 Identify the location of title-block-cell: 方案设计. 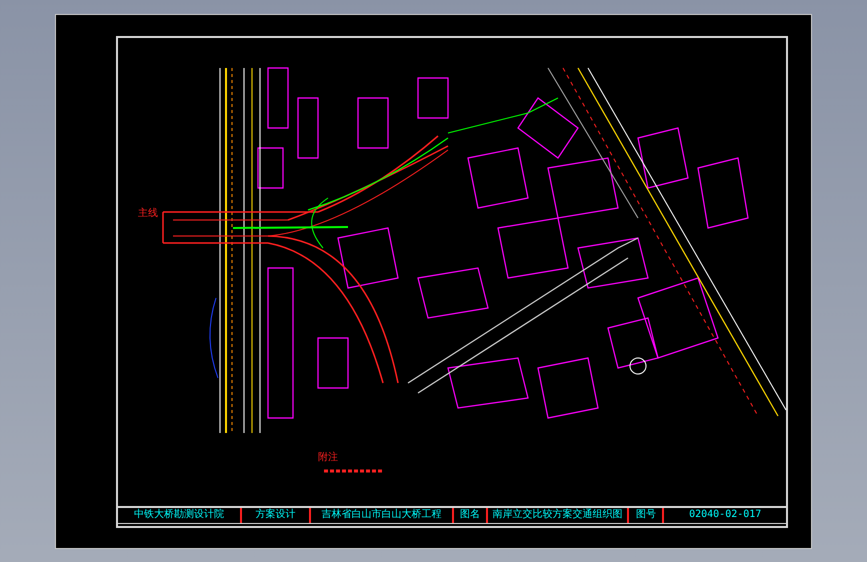
(277, 515).